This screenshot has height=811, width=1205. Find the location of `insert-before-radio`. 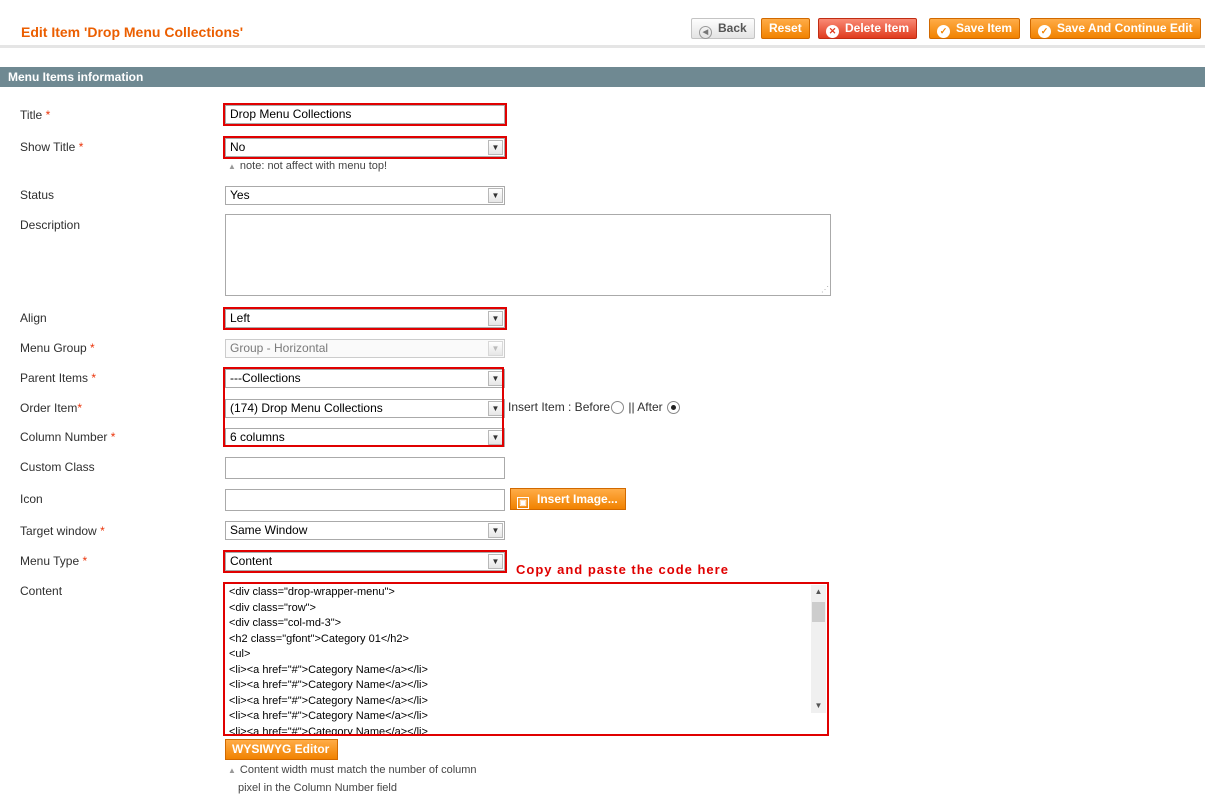

insert-before-radio is located at coordinates (618, 407).